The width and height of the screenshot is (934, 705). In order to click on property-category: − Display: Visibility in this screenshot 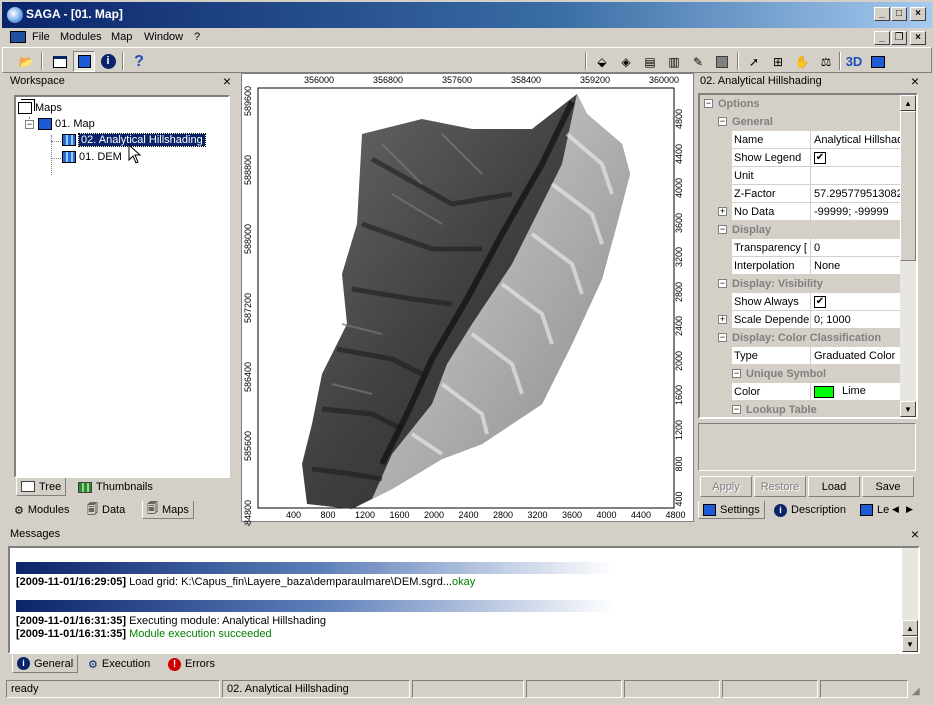, I will do `click(800, 284)`.